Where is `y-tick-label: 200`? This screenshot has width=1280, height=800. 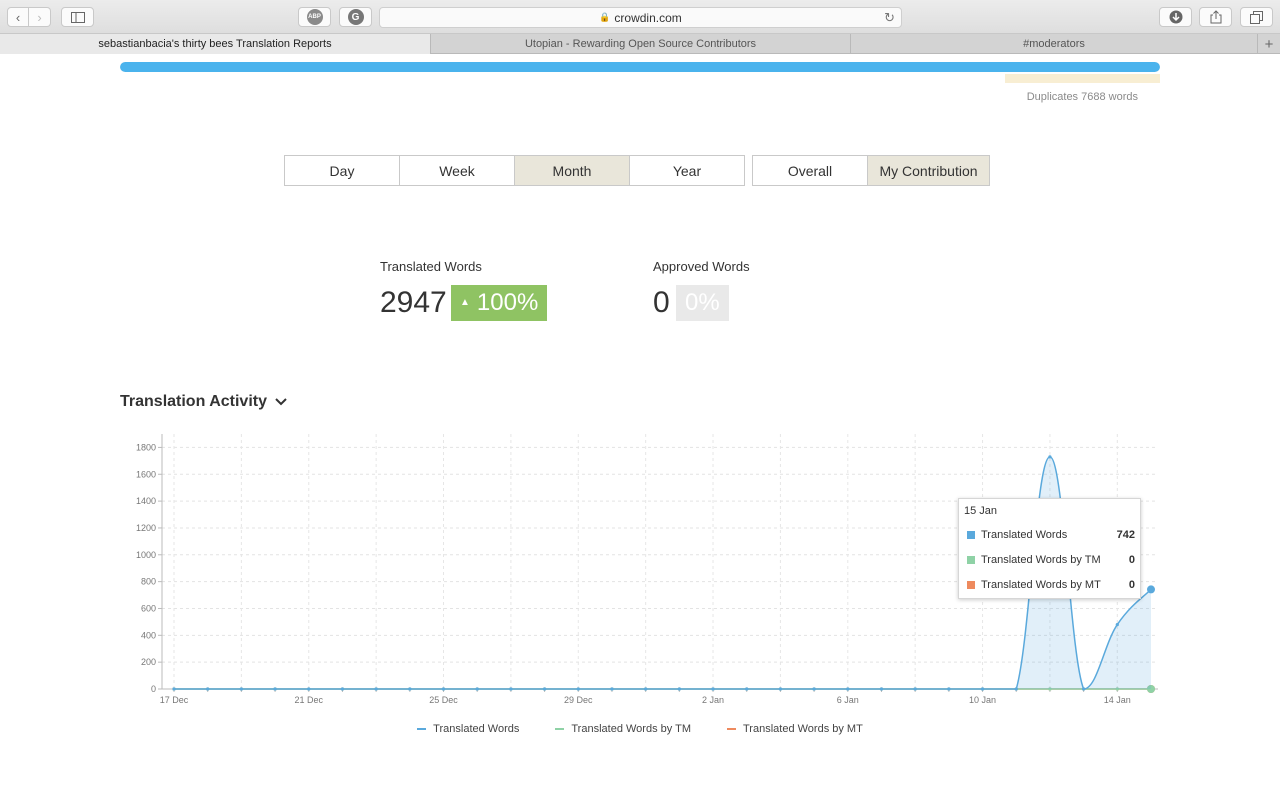
y-tick-label: 200 is located at coordinates (148, 662).